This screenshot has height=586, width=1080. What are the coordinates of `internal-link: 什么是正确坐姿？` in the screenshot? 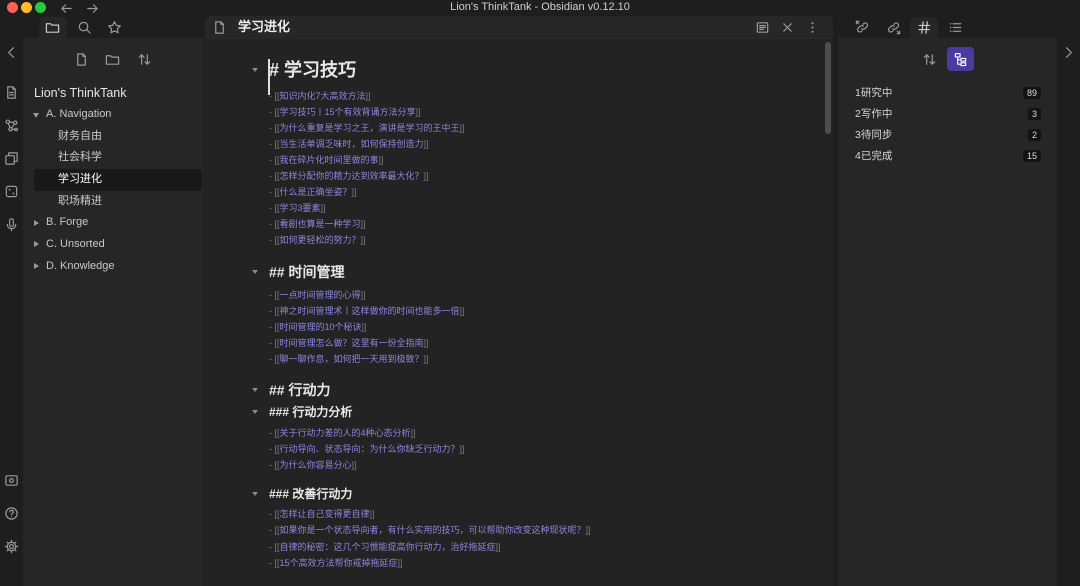 It's located at (316, 192).